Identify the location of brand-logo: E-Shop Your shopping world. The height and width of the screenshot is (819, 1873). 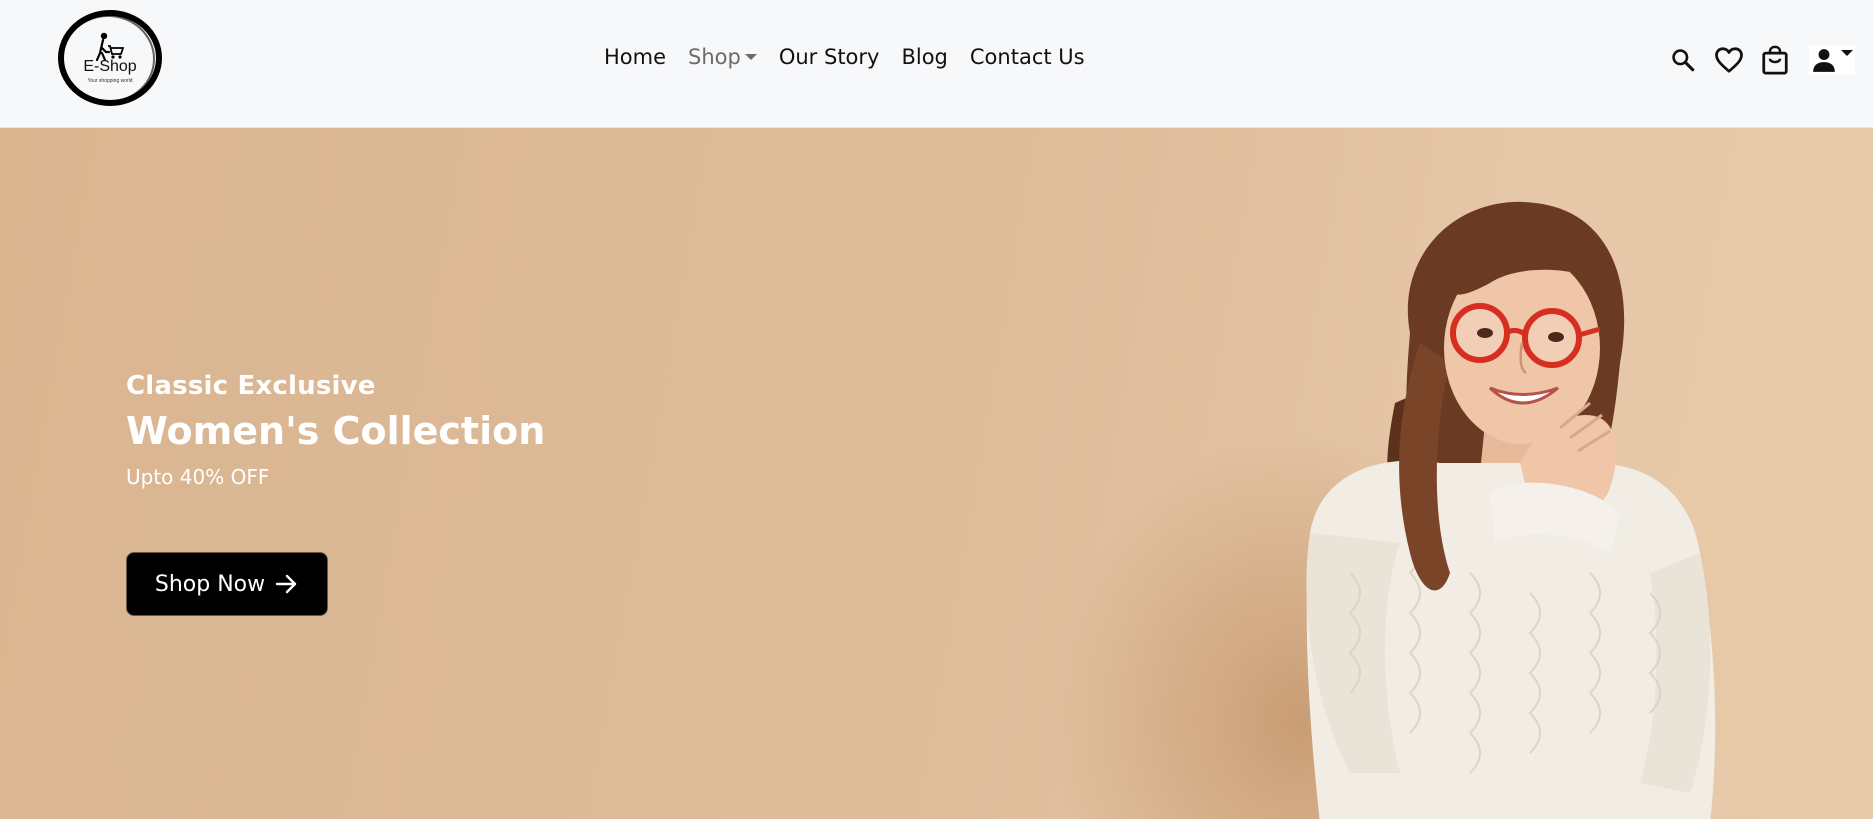
(110, 58).